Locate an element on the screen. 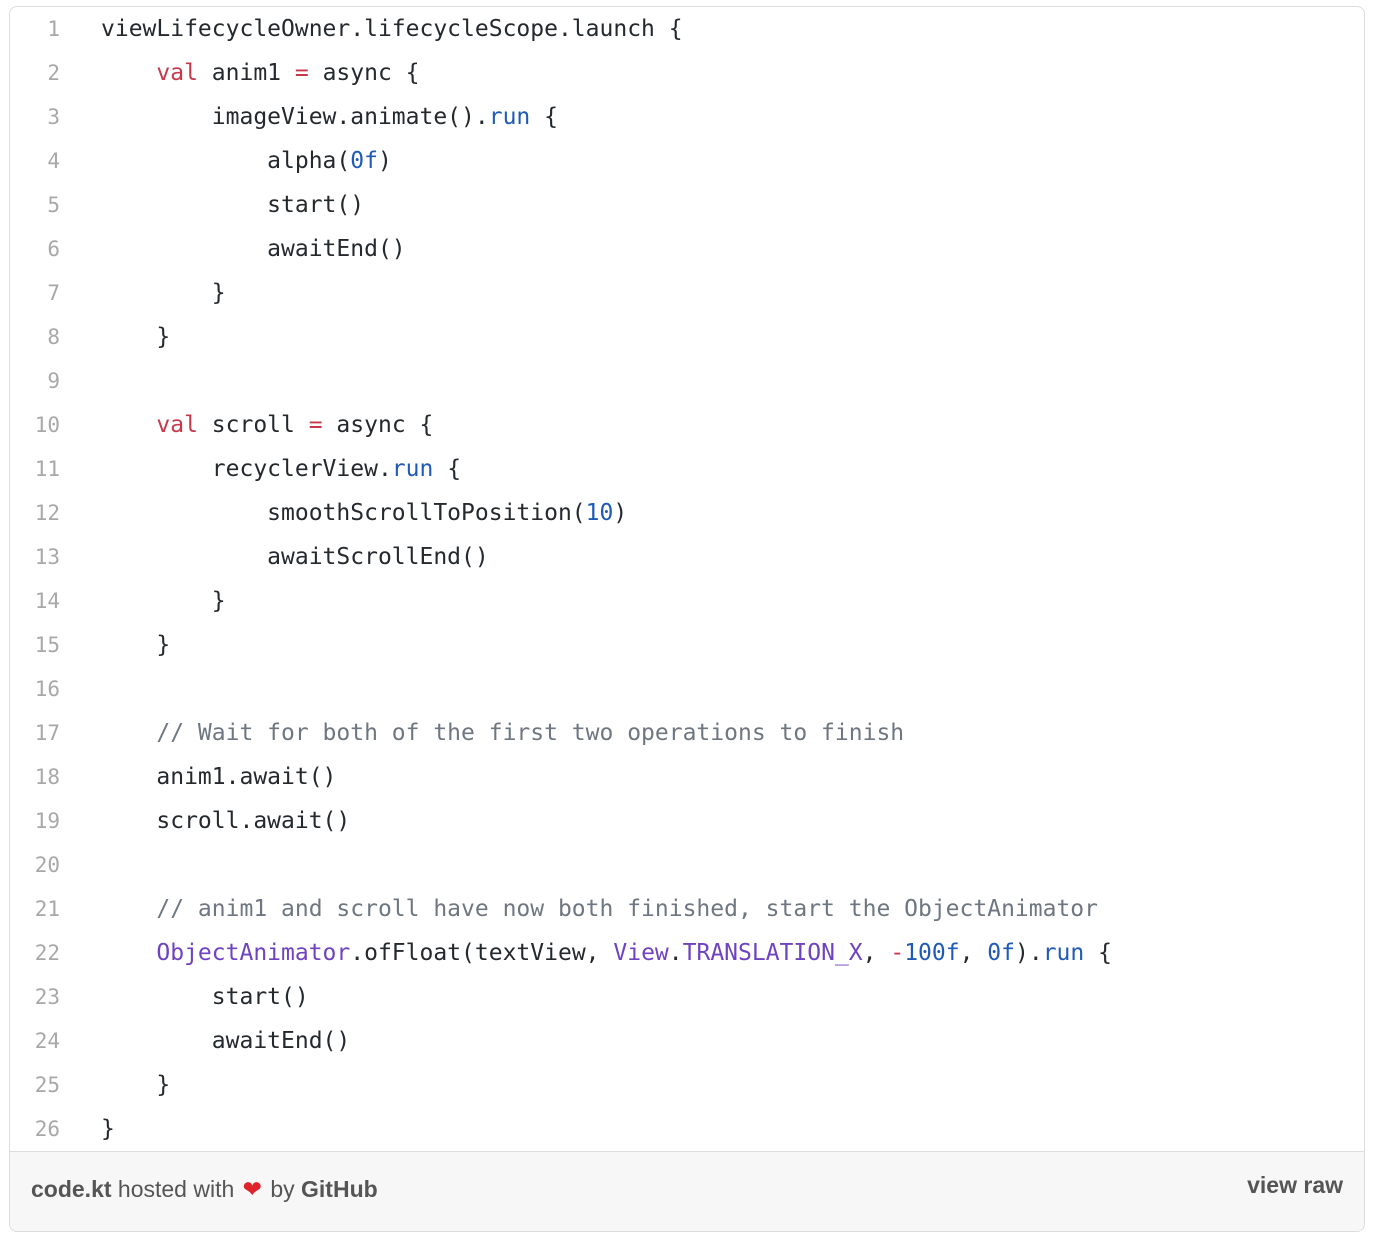  code-token: ). is located at coordinates (1029, 953).